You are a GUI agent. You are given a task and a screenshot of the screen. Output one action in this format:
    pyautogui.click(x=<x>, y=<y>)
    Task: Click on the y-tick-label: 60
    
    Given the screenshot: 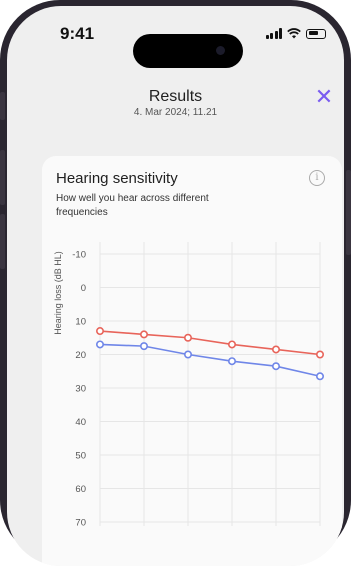 What is the action you would take?
    pyautogui.click(x=80, y=489)
    